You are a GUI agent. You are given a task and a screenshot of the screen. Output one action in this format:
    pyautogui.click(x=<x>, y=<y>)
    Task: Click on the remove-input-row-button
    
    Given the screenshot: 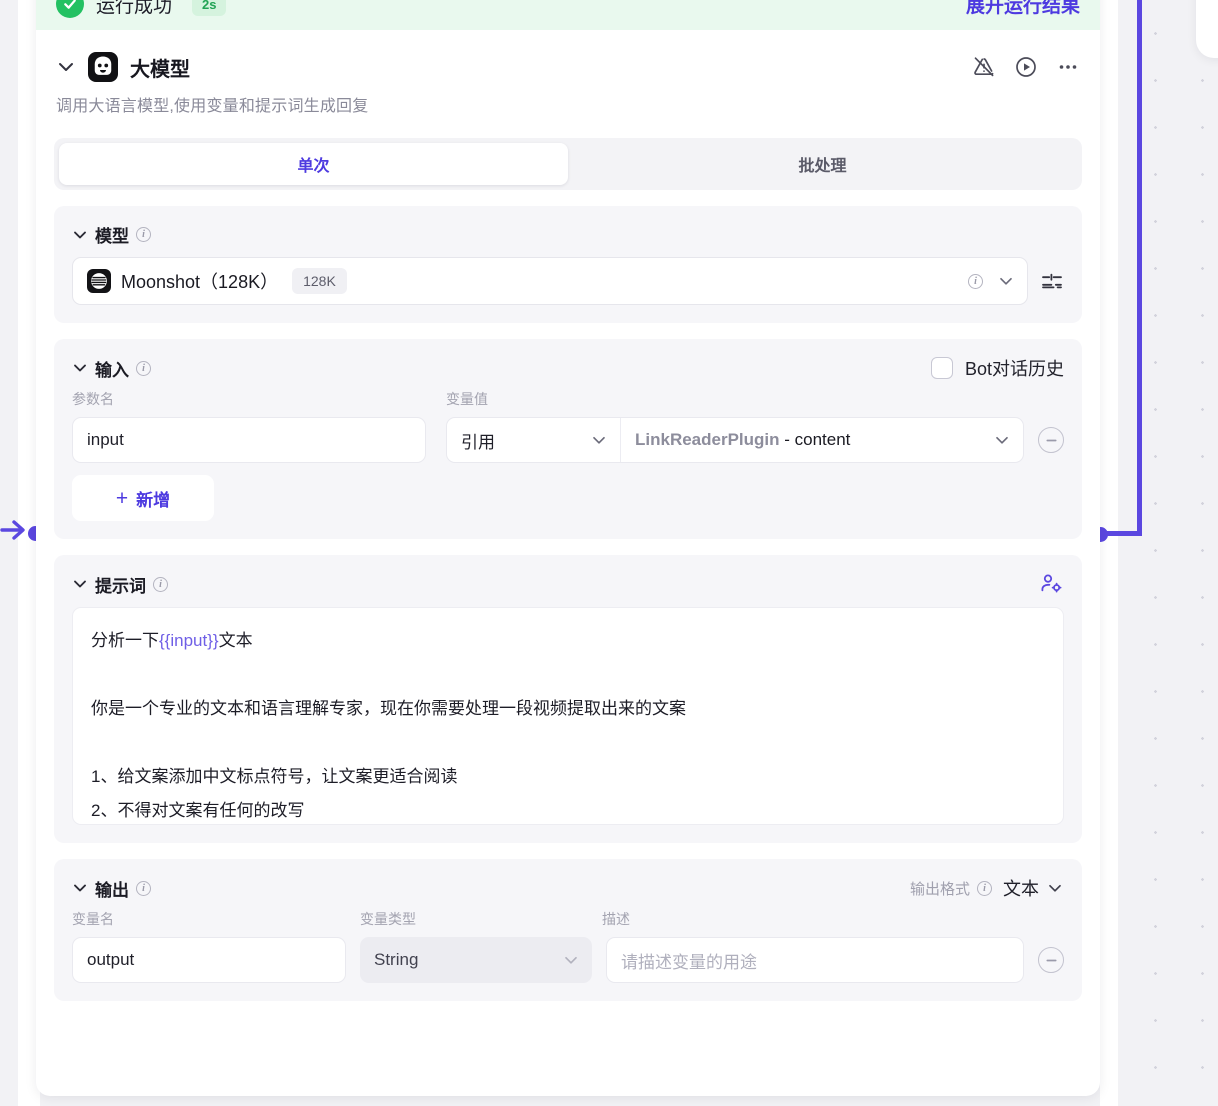 What is the action you would take?
    pyautogui.click(x=1051, y=440)
    